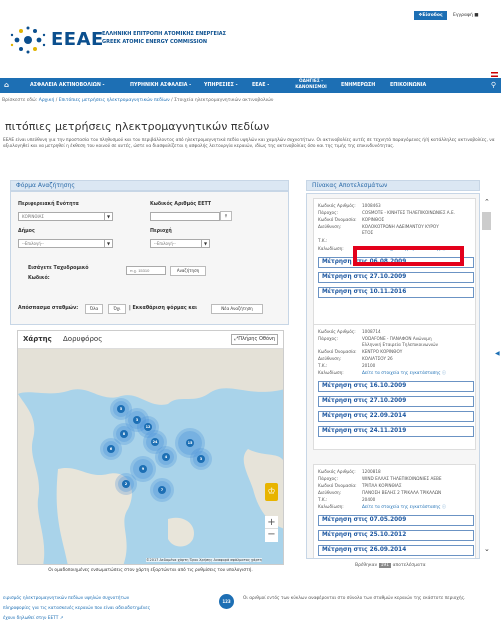 The width and height of the screenshot is (501, 627). Describe the element at coordinates (494, 74) in the screenshot. I see `language-flag-icon` at that location.